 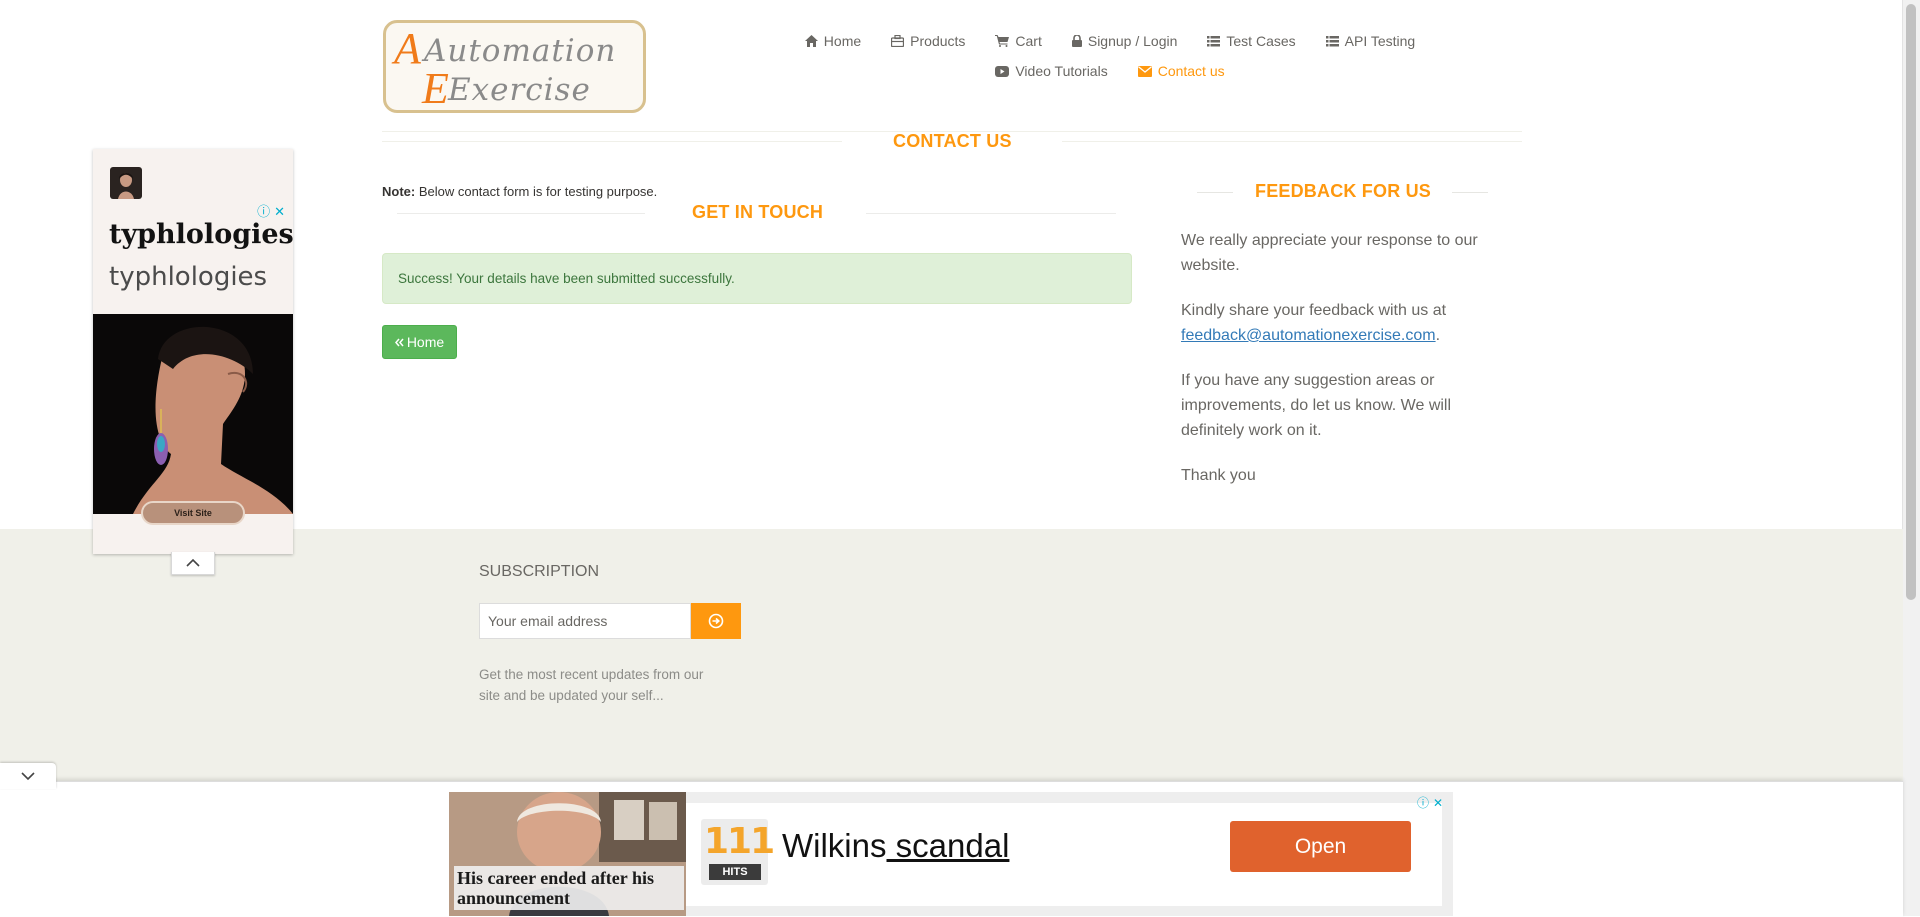 I want to click on contact-title-line-right, so click(x=1292, y=141).